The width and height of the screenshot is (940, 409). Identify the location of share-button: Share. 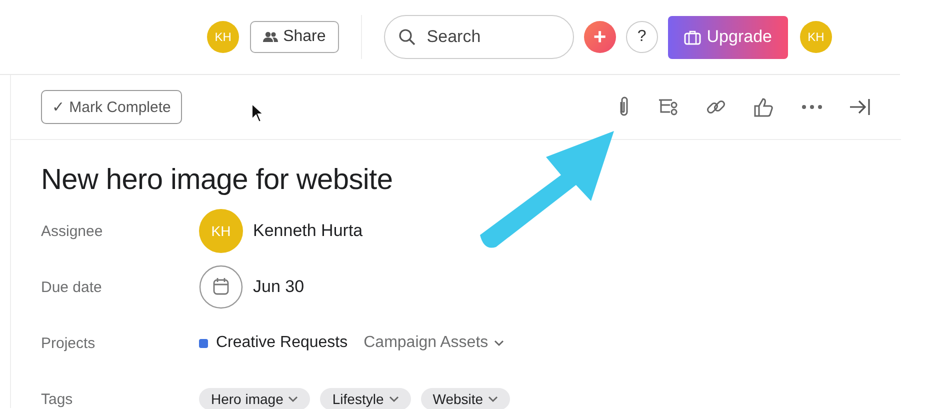
(294, 37).